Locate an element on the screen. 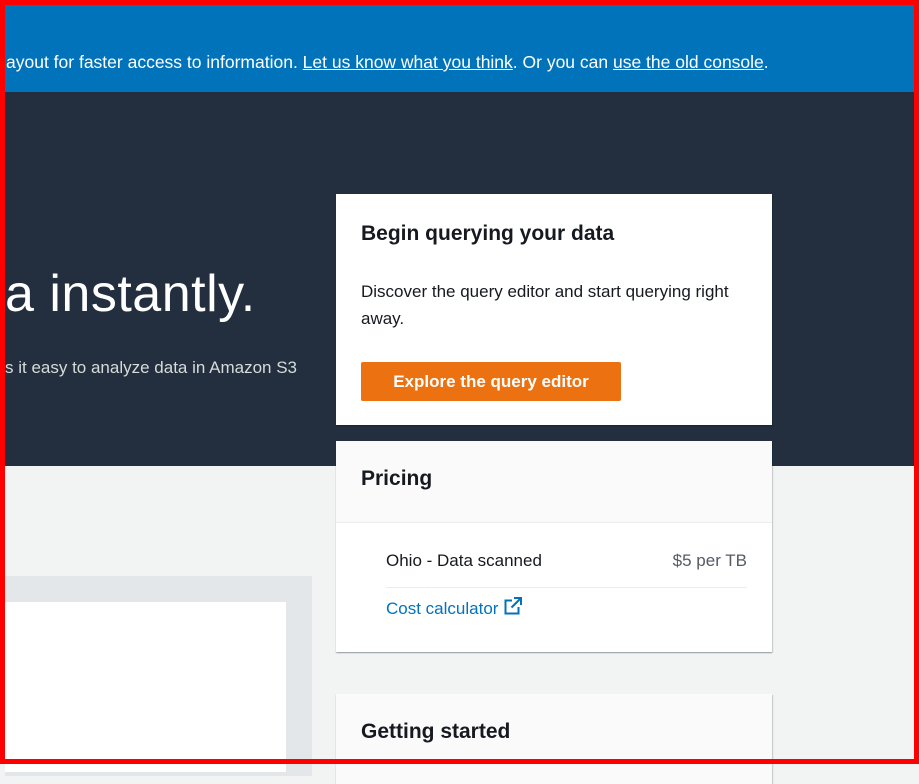 This screenshot has height=784, width=919. external-link-icon is located at coordinates (513, 608).